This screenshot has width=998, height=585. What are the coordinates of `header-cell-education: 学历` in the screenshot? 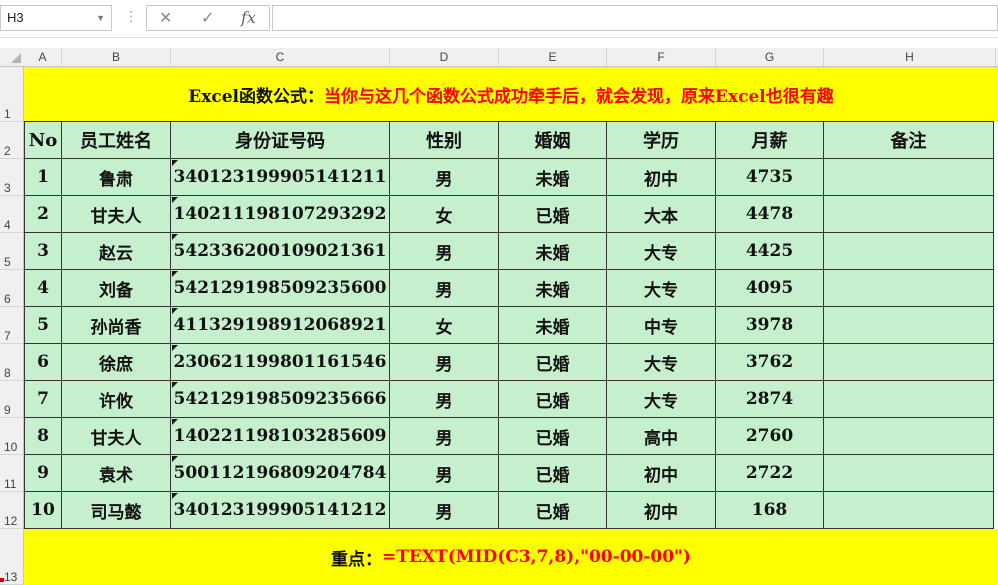 It's located at (661, 140).